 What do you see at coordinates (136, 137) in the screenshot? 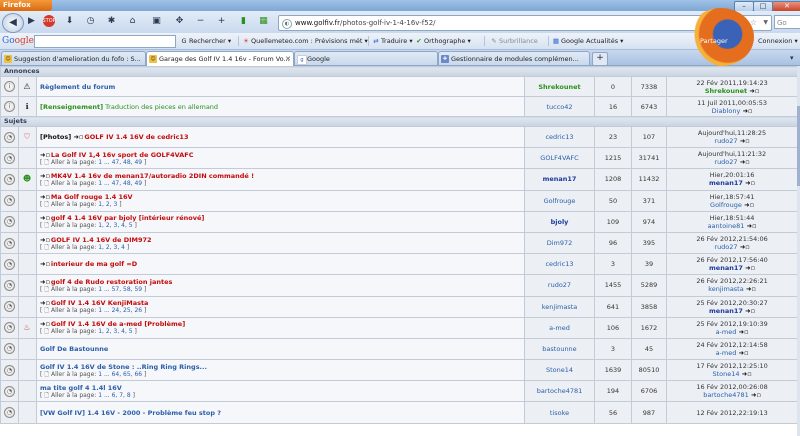
I see `topic-title-link: GOLF IV 1.4 16V de cedric13` at bounding box center [136, 137].